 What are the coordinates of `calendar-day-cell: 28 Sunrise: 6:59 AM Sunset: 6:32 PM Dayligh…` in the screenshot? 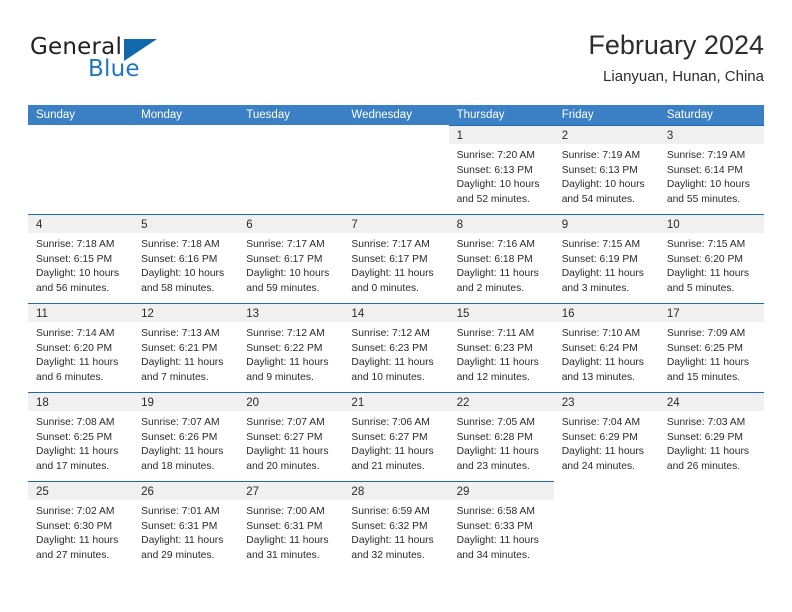 It's located at (396, 525).